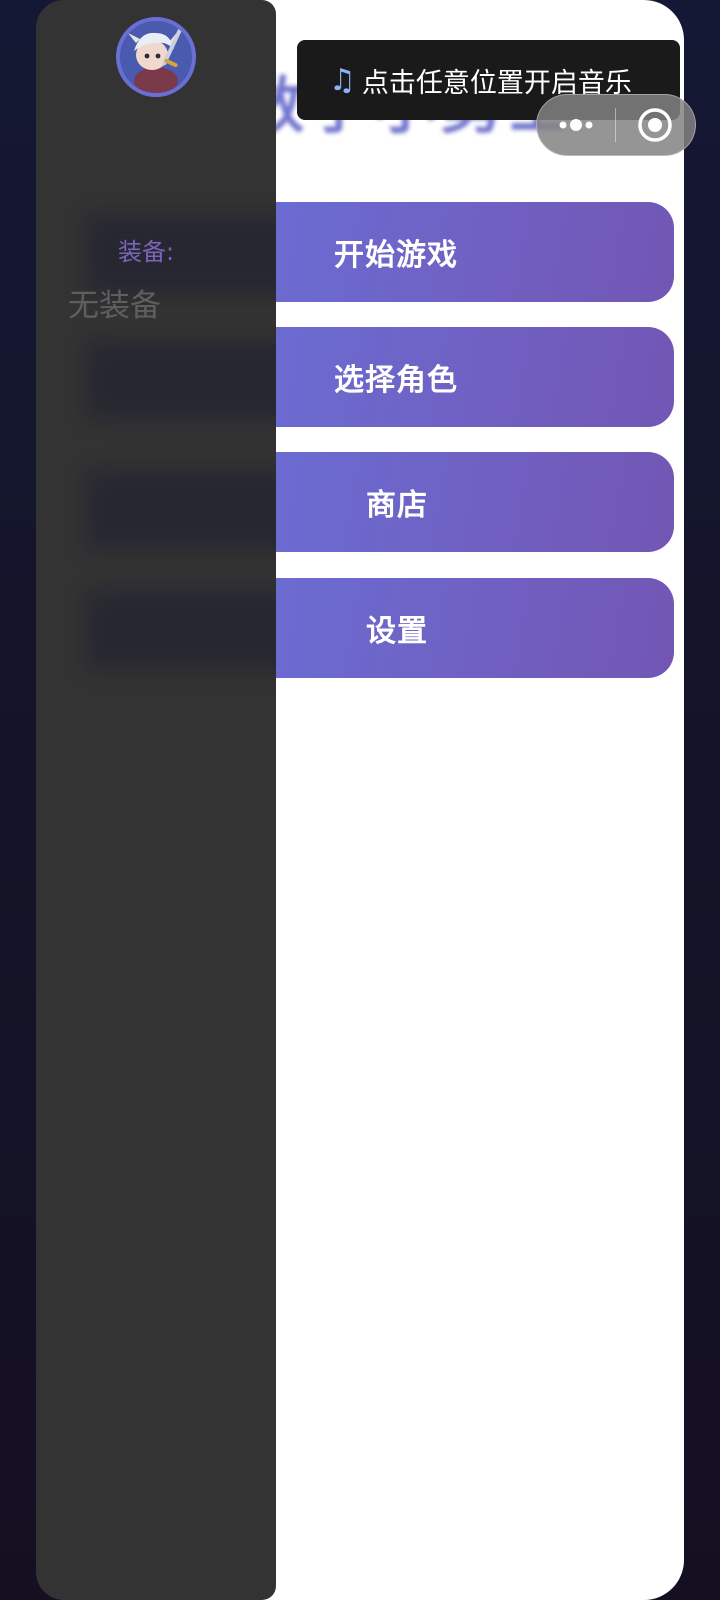 The width and height of the screenshot is (720, 1600). I want to click on settings-label: 设置, so click(397, 631).